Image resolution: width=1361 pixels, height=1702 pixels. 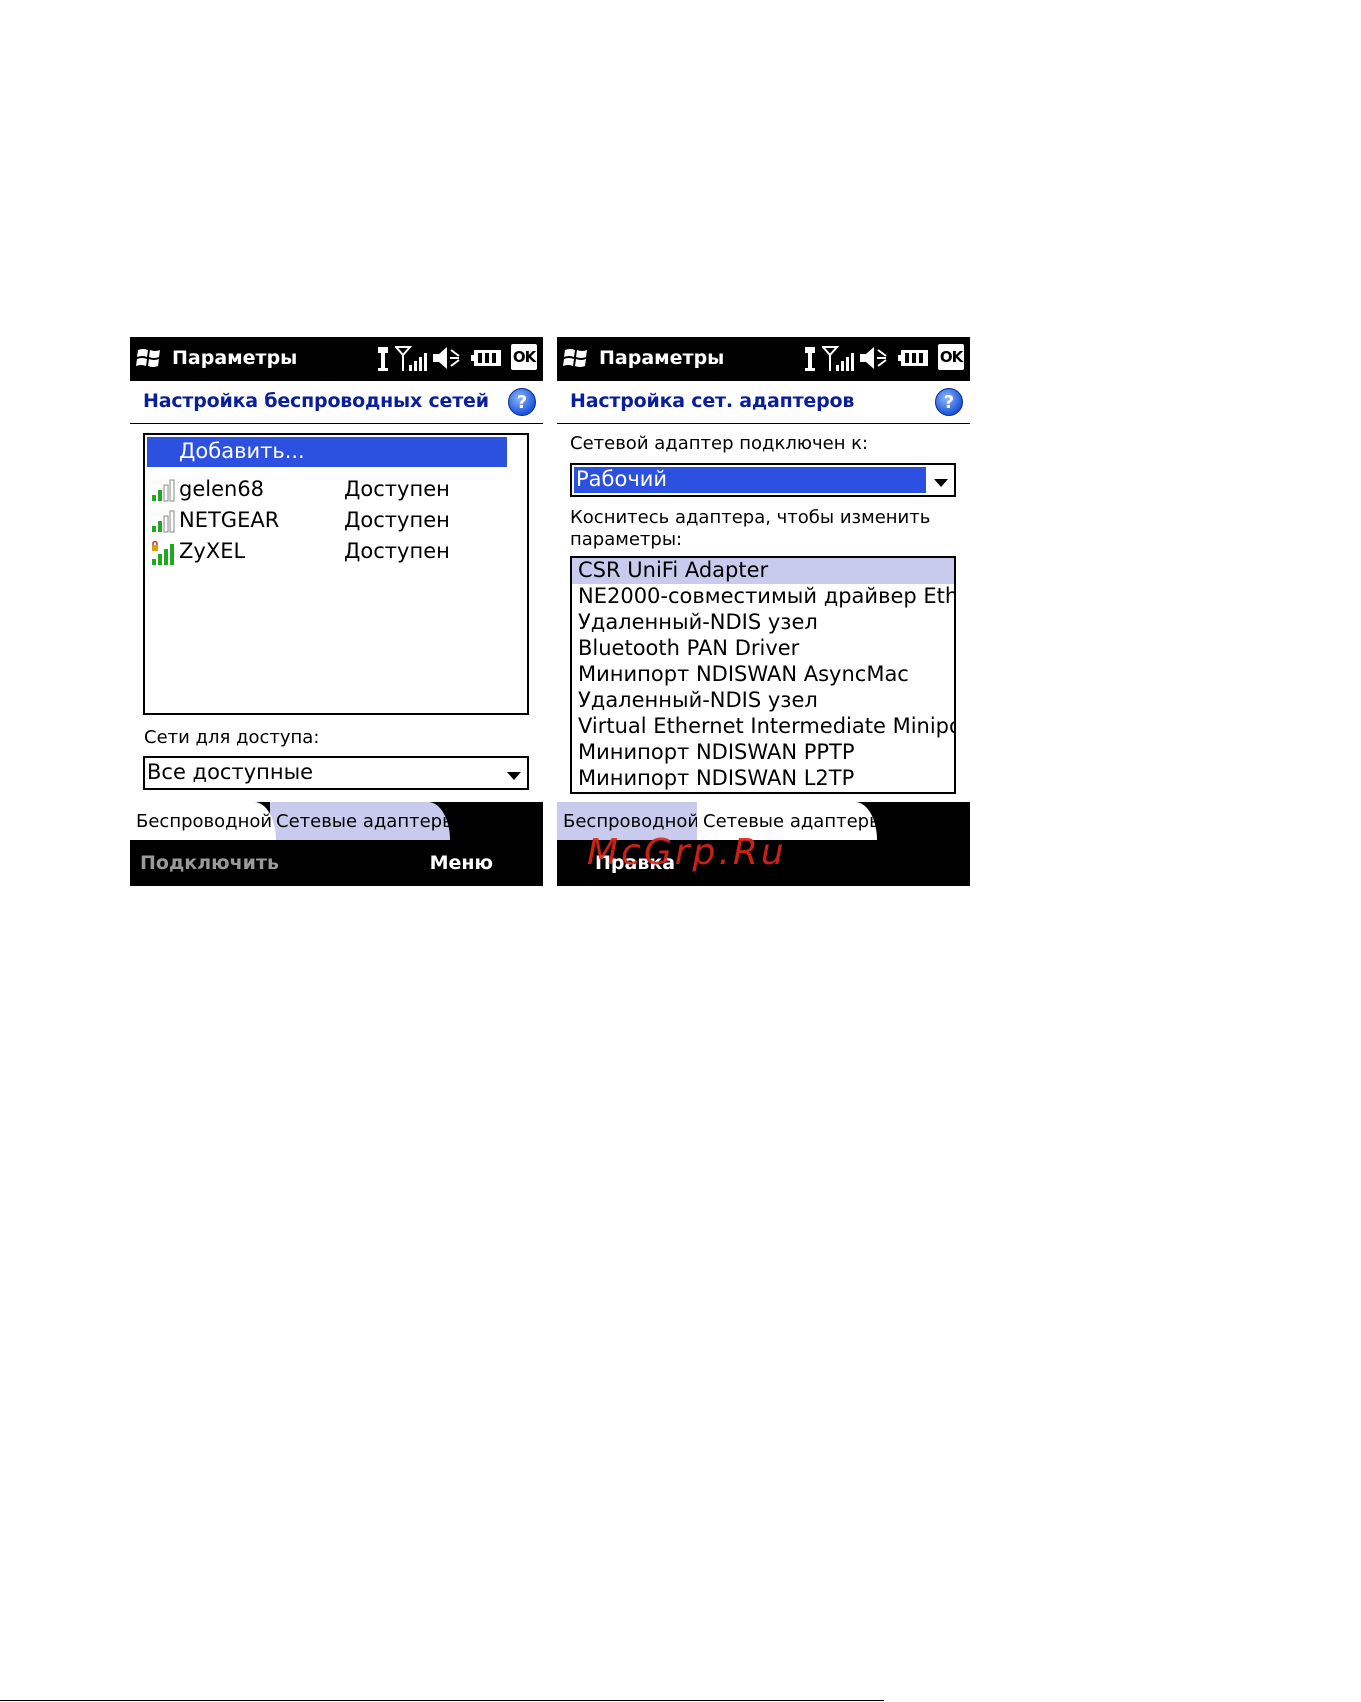 What do you see at coordinates (461, 863) in the screenshot?
I see `menu-softkey: Меню` at bounding box center [461, 863].